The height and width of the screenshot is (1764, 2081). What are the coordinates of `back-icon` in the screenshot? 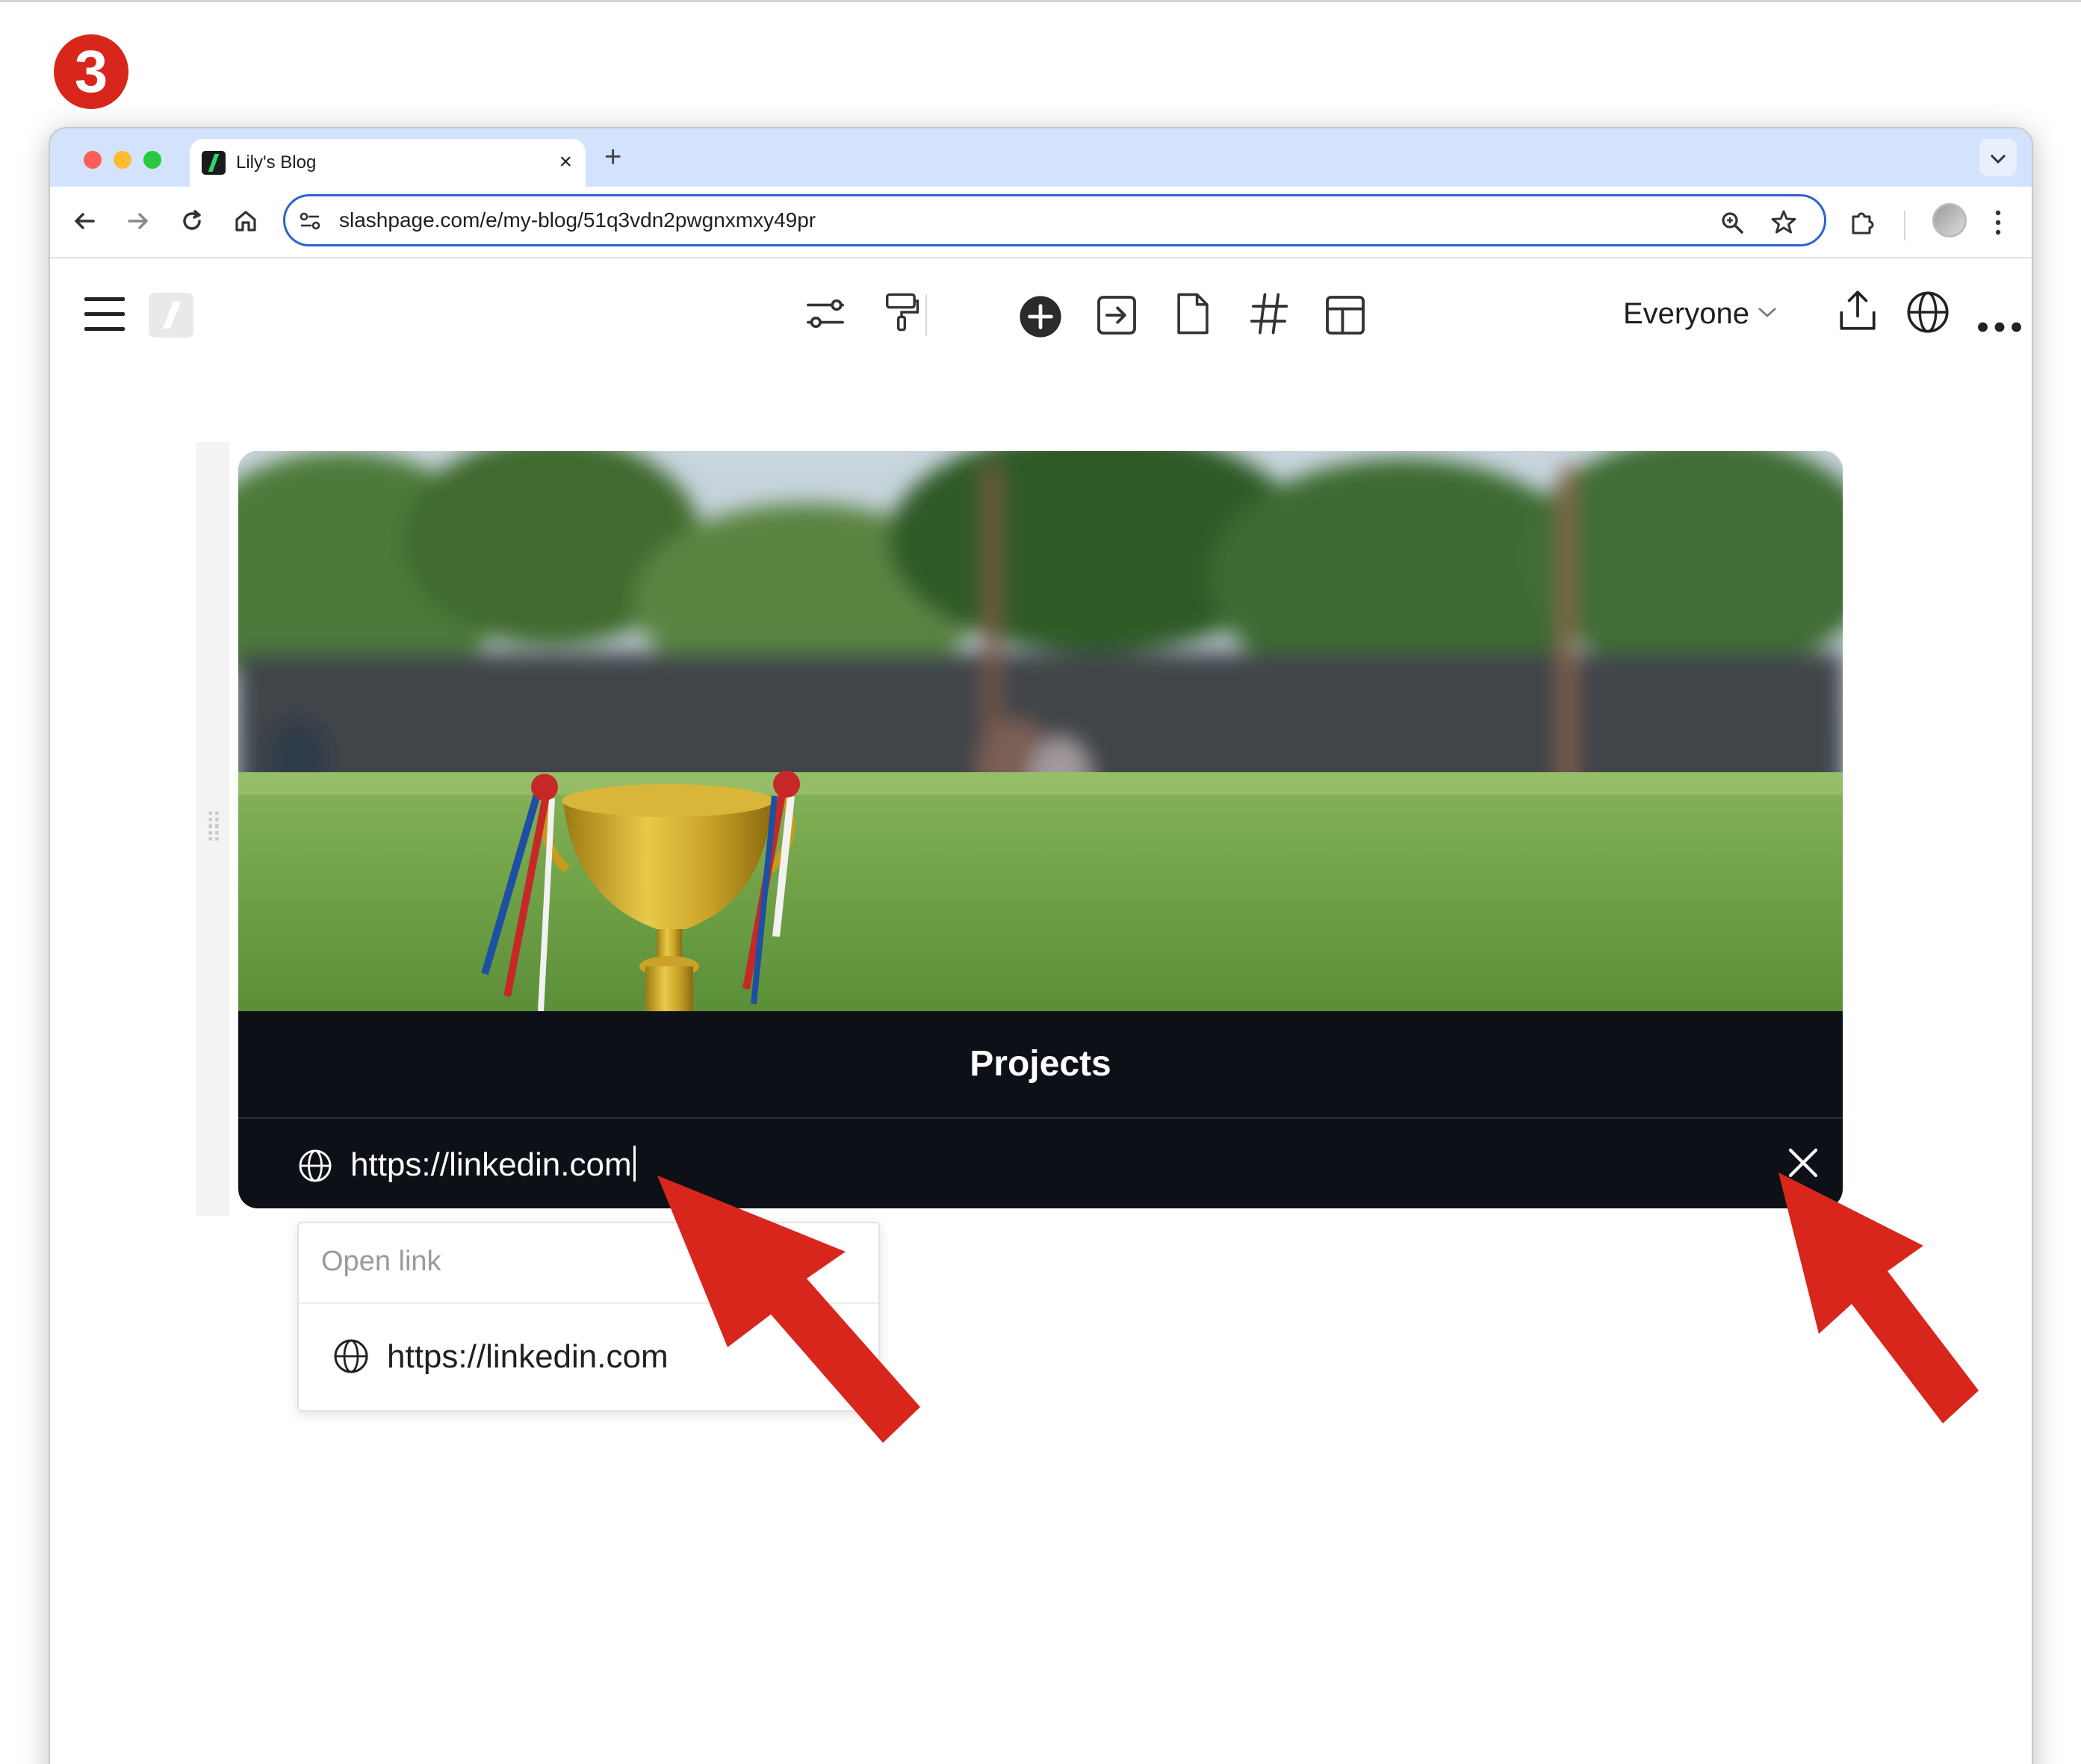 It's located at (84, 221).